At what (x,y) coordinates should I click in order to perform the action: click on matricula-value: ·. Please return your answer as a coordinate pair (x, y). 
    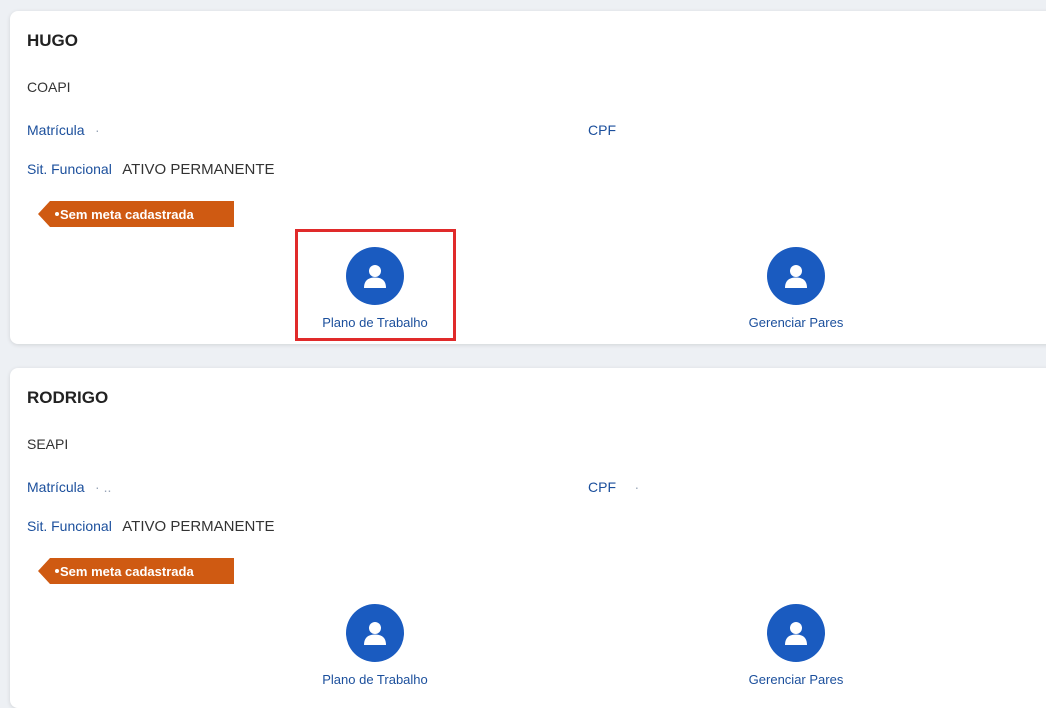
    Looking at the image, I should click on (97, 130).